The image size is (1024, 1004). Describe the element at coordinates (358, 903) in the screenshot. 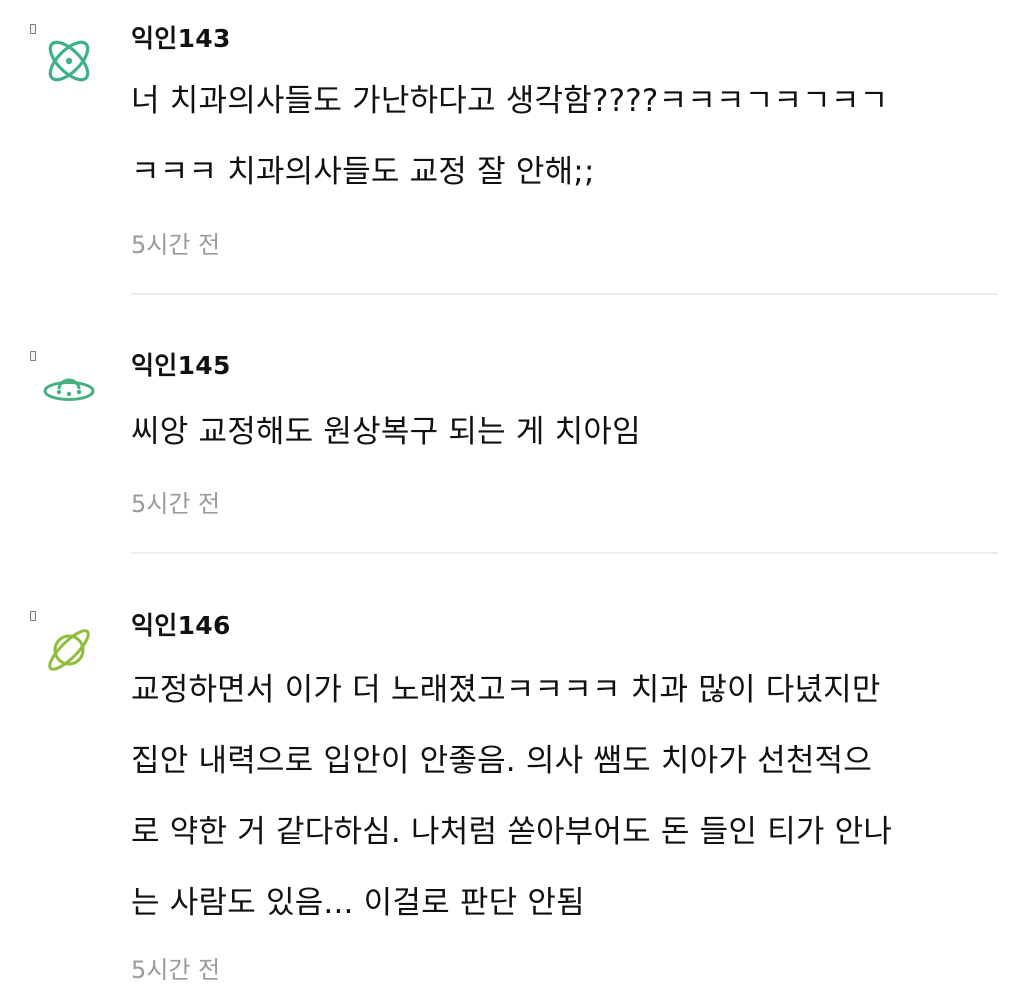

I see `comment-line: 는 사람도 있음... 이걸로 판단 안됨` at that location.